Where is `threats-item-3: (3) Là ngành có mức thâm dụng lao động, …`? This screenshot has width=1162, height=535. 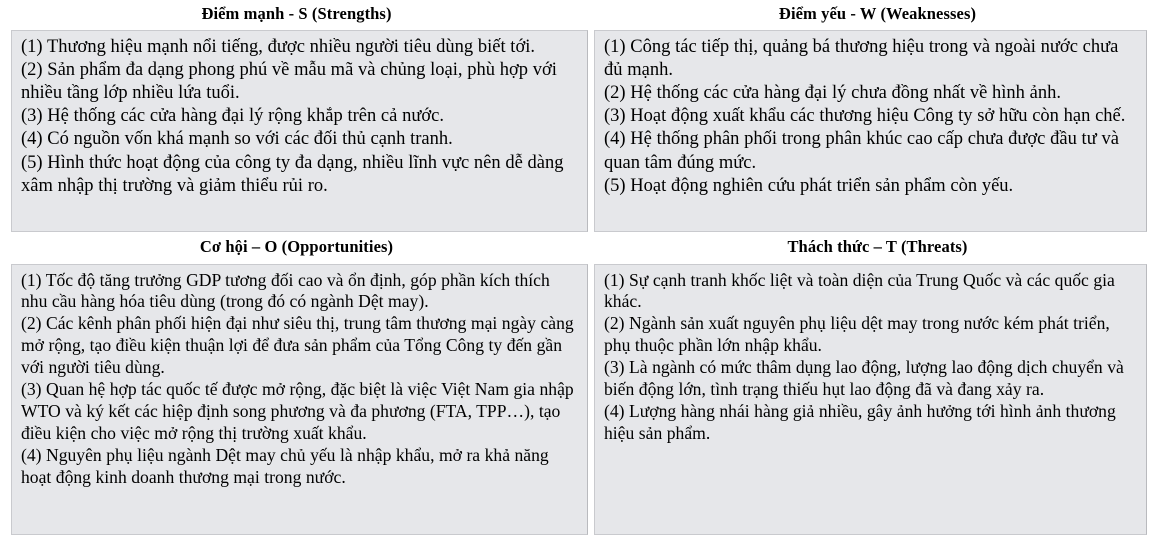
threats-item-3: (3) Là ngành có mức thâm dụng lao động, … is located at coordinates (864, 378).